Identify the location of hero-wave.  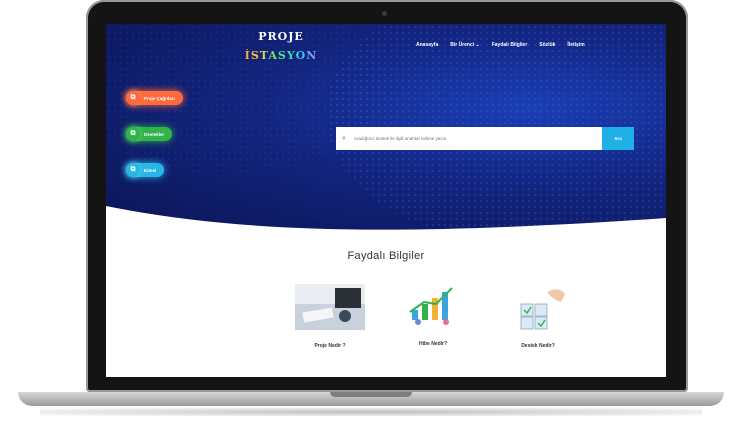
(386, 230).